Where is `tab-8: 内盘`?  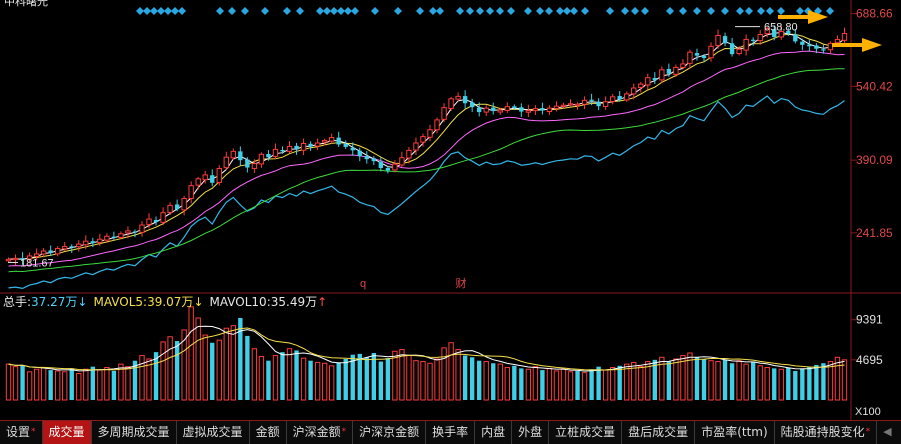
tab-8: 内盘 is located at coordinates (494, 432).